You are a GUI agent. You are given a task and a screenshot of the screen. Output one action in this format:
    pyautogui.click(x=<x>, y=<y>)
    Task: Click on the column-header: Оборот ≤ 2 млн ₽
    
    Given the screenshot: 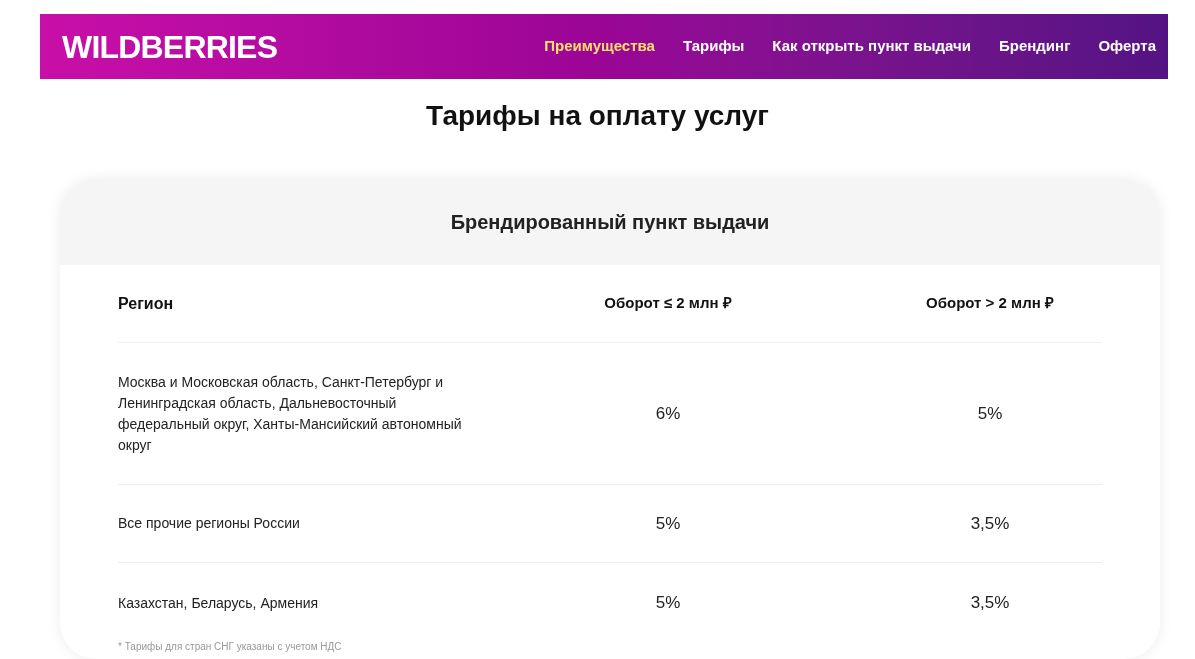 What is the action you would take?
    pyautogui.click(x=668, y=303)
    